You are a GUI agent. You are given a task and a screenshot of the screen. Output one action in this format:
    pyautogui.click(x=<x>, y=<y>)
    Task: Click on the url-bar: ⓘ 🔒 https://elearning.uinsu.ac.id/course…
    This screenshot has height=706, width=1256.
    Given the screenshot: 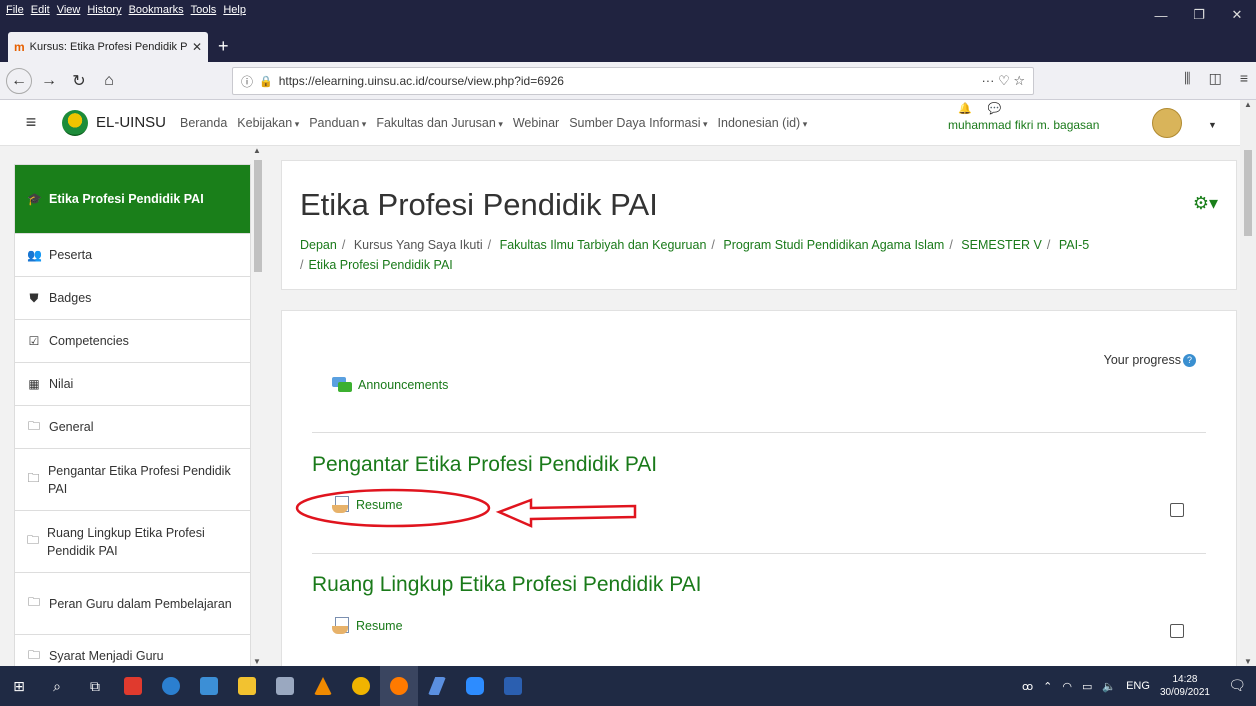 What is the action you would take?
    pyautogui.click(x=633, y=81)
    